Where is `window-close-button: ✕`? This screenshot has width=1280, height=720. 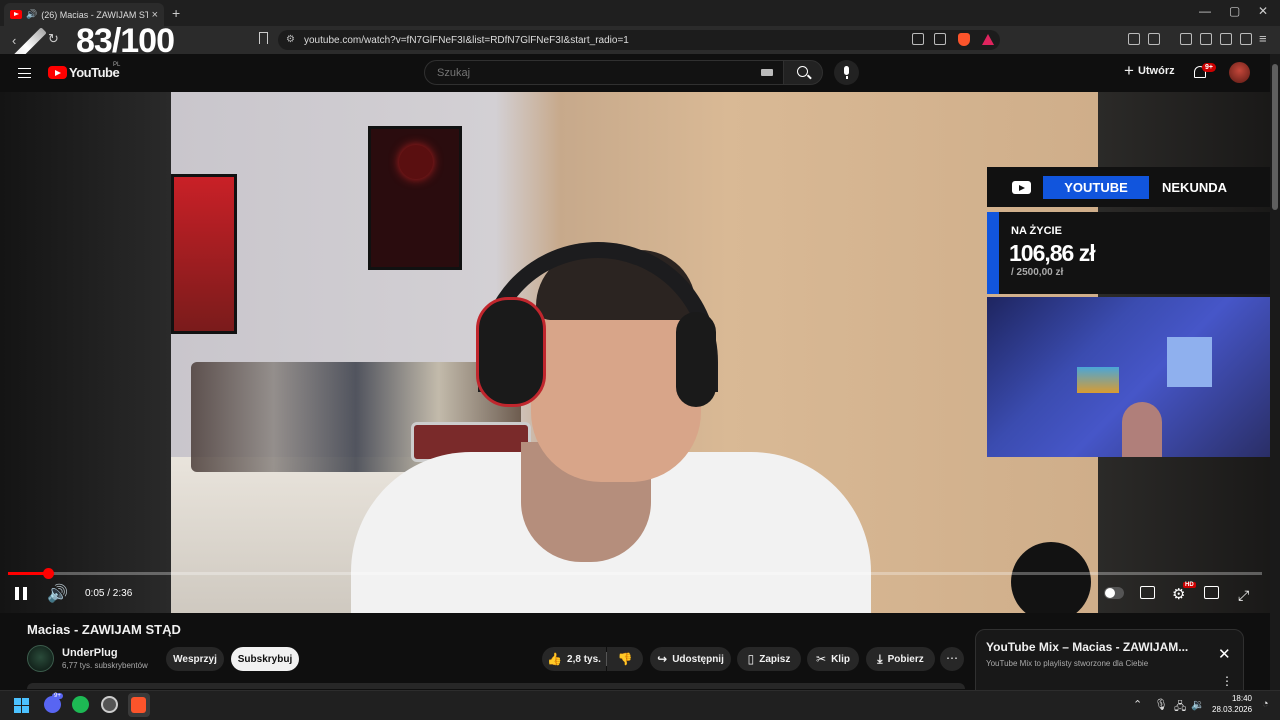
window-close-button: ✕ is located at coordinates (1263, 11).